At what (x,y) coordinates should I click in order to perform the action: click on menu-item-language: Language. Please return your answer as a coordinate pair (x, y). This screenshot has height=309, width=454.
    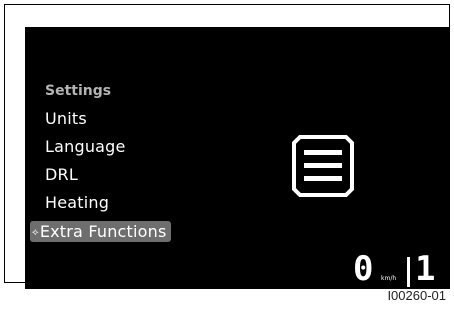
    Looking at the image, I should click on (85, 146).